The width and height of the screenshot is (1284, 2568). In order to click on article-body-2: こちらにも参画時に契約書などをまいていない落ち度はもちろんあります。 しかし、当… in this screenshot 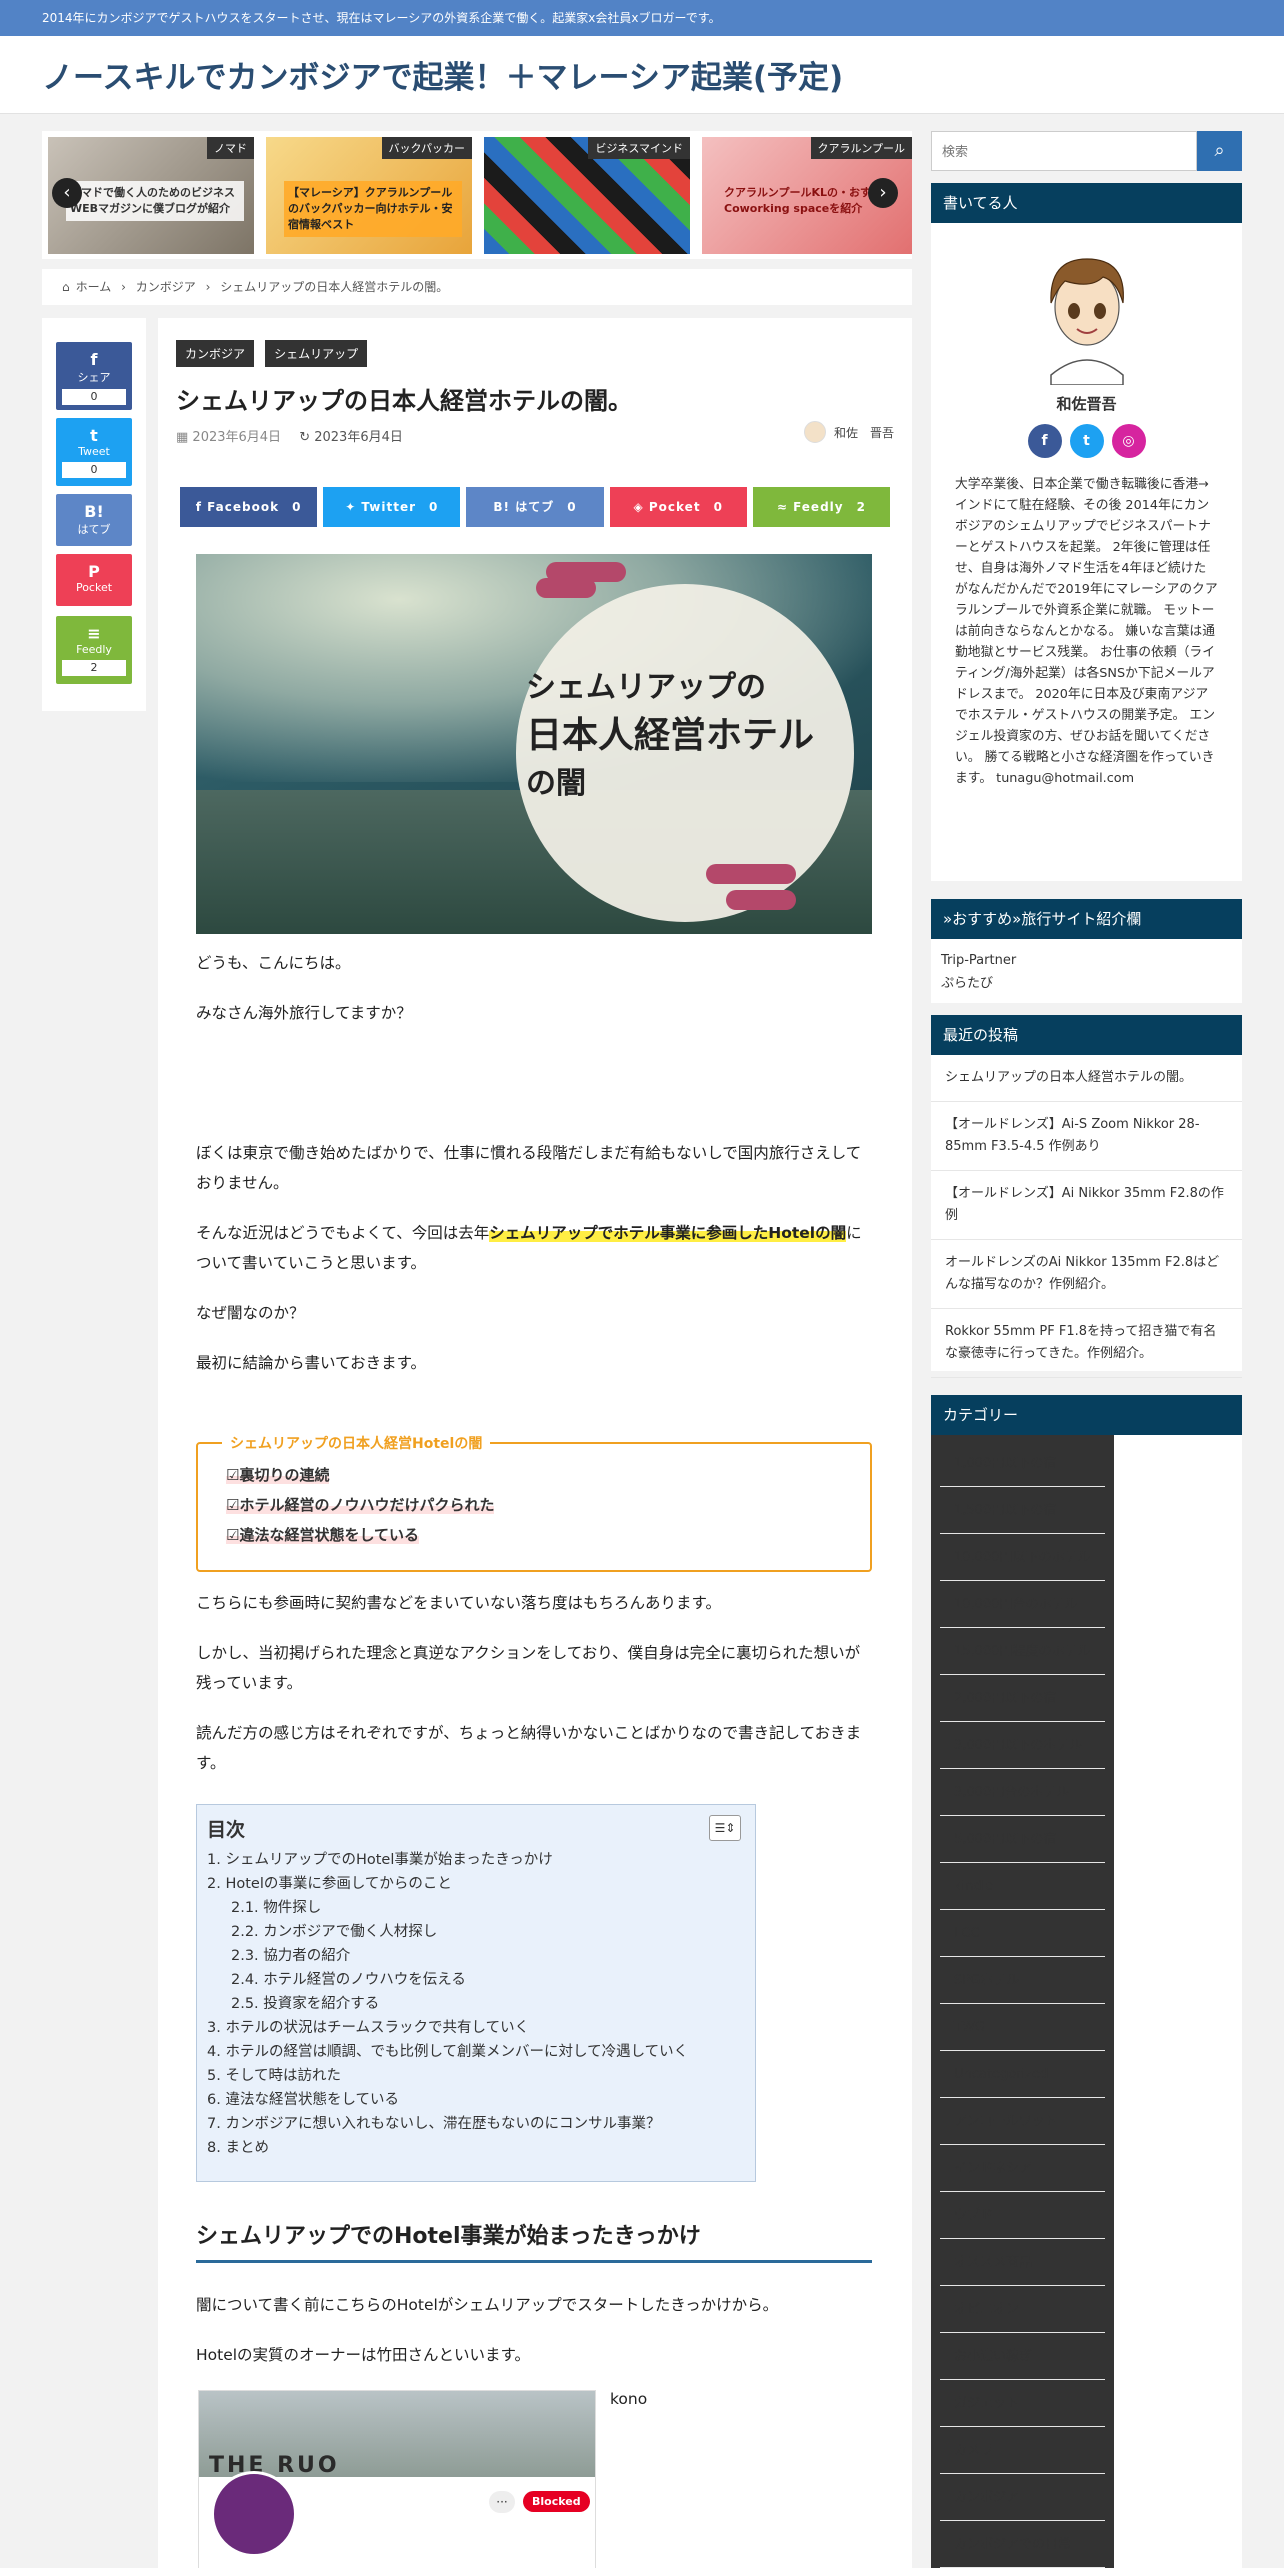, I will do `click(534, 1693)`.